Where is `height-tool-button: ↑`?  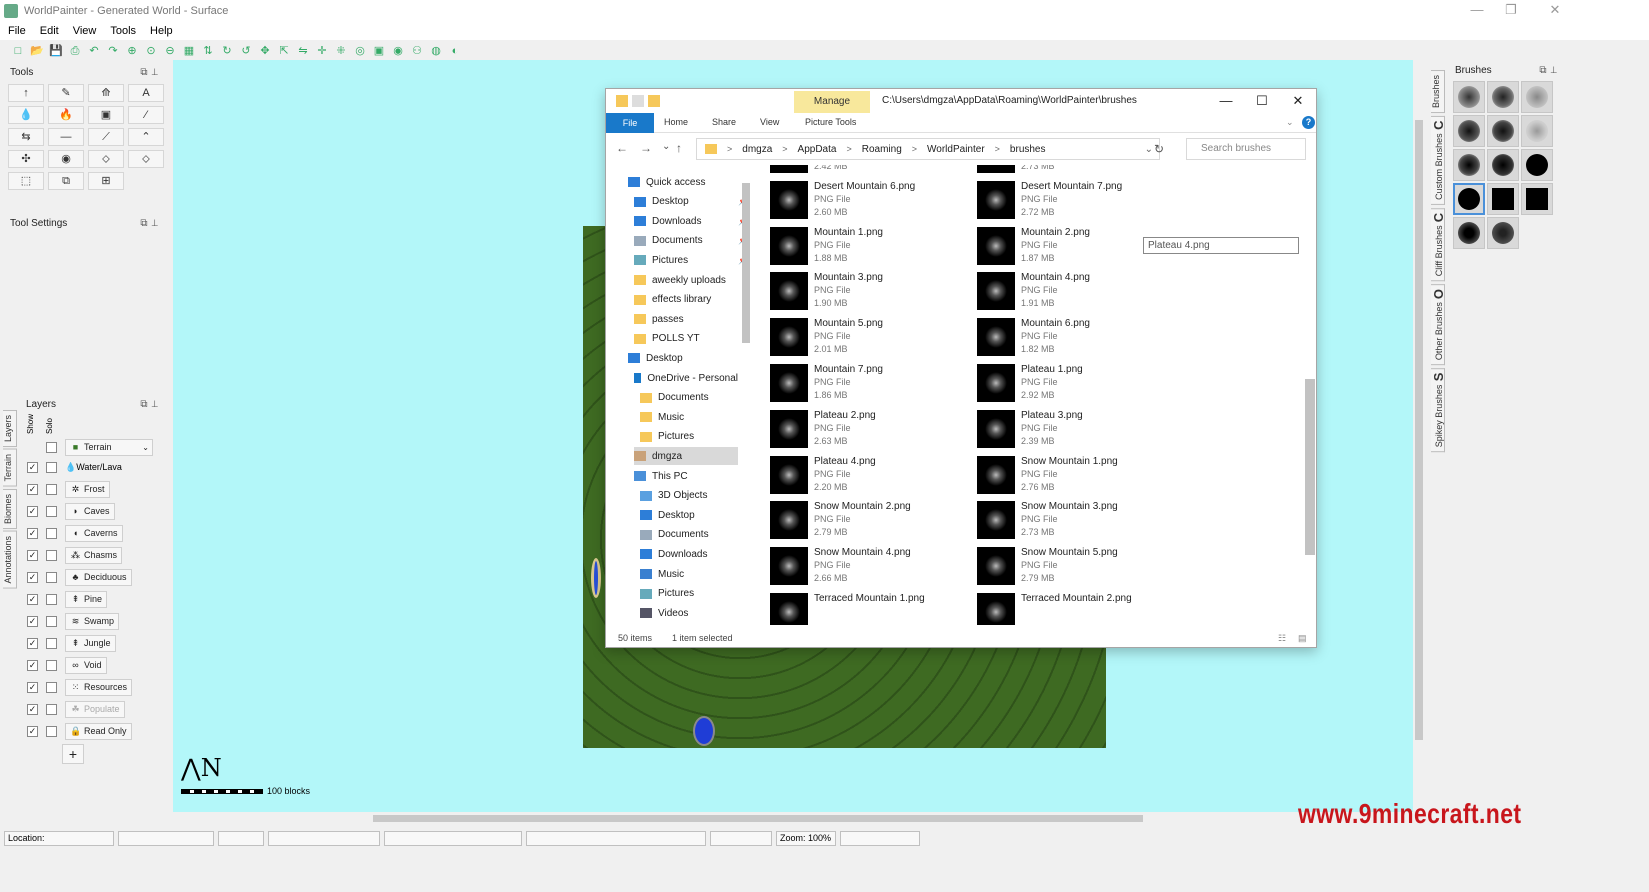 height-tool-button: ↑ is located at coordinates (26, 93).